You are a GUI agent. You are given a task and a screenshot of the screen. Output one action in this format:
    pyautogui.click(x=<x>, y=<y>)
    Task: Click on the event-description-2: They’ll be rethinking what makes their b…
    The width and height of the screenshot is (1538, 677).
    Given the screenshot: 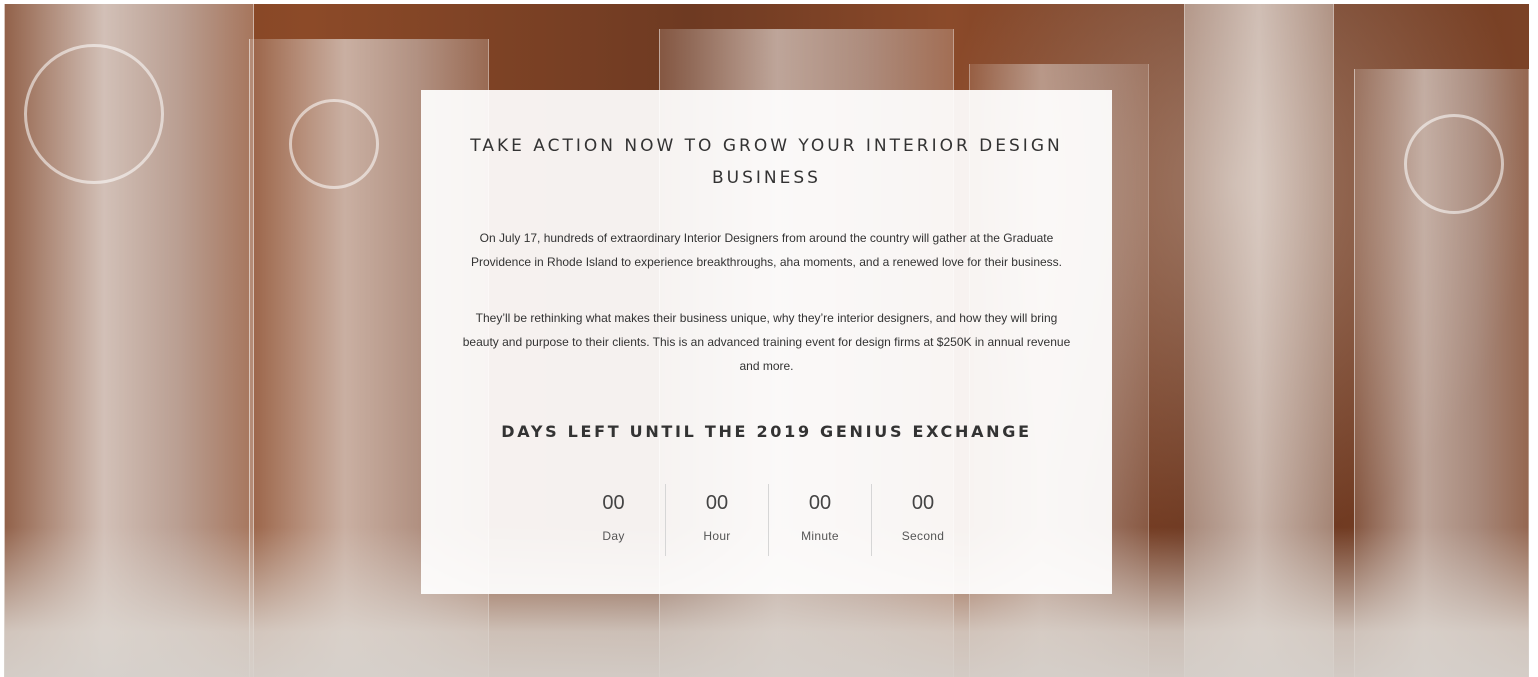 What is the action you would take?
    pyautogui.click(x=766, y=342)
    